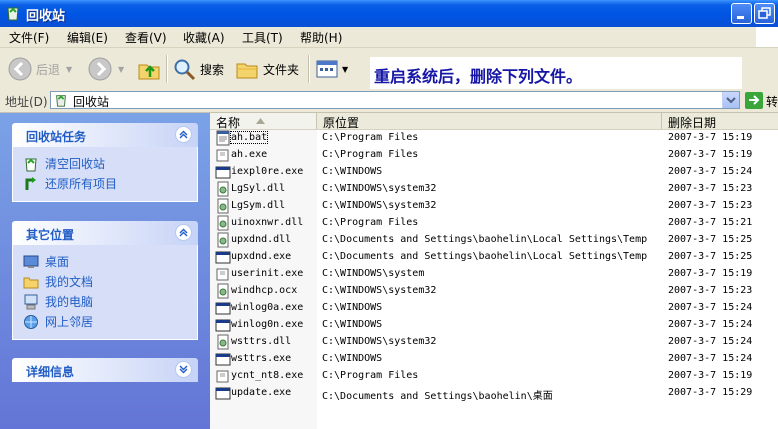 The height and width of the screenshot is (429, 778). What do you see at coordinates (50, 235) in the screenshot?
I see `panel-title: 其它位置` at bounding box center [50, 235].